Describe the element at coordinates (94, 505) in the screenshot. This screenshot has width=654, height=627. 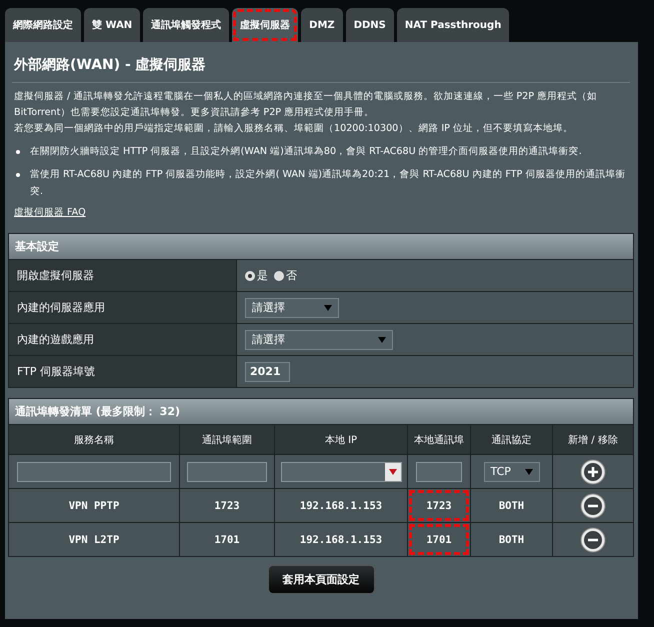
I see `table-cell: VPN PPTP` at that location.